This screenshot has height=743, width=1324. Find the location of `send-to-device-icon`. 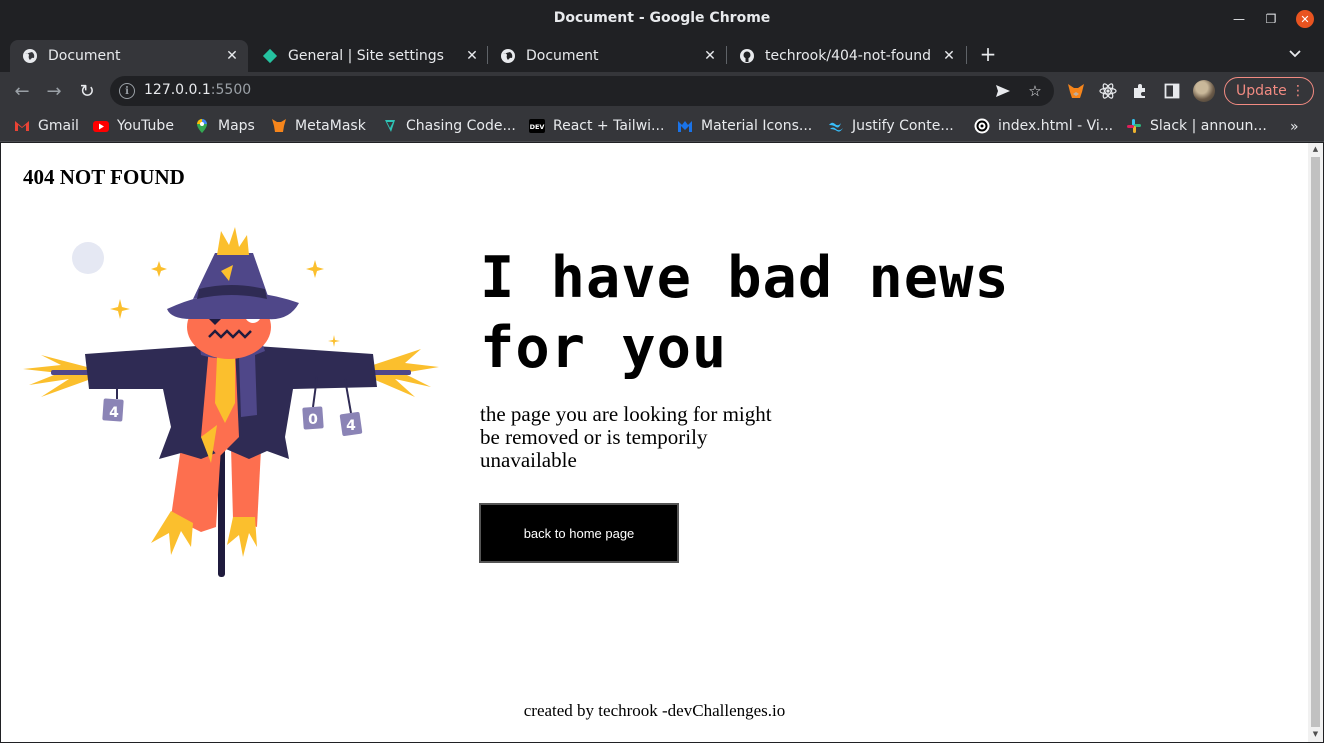

send-to-device-icon is located at coordinates (1003, 91).